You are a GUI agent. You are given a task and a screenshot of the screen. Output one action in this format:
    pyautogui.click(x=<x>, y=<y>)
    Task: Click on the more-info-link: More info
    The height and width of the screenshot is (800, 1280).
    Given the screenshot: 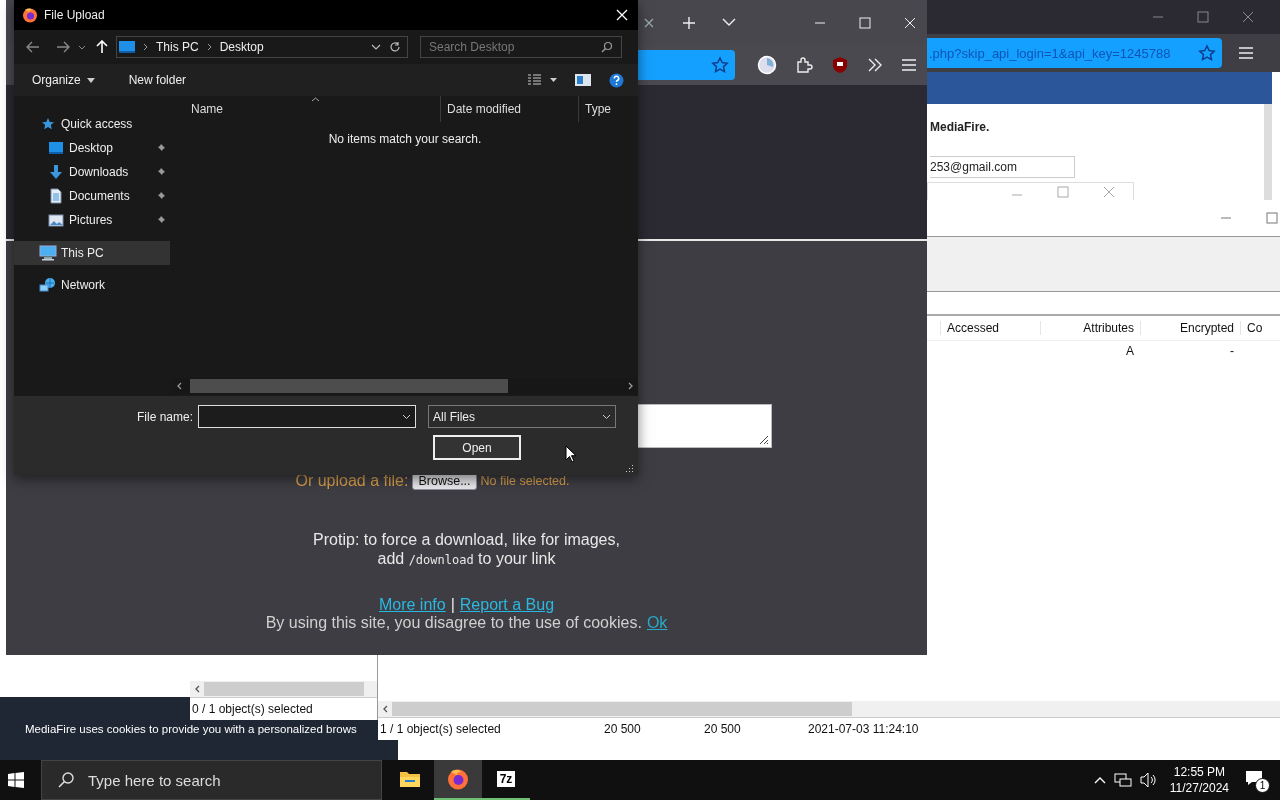 What is the action you would take?
    pyautogui.click(x=412, y=605)
    